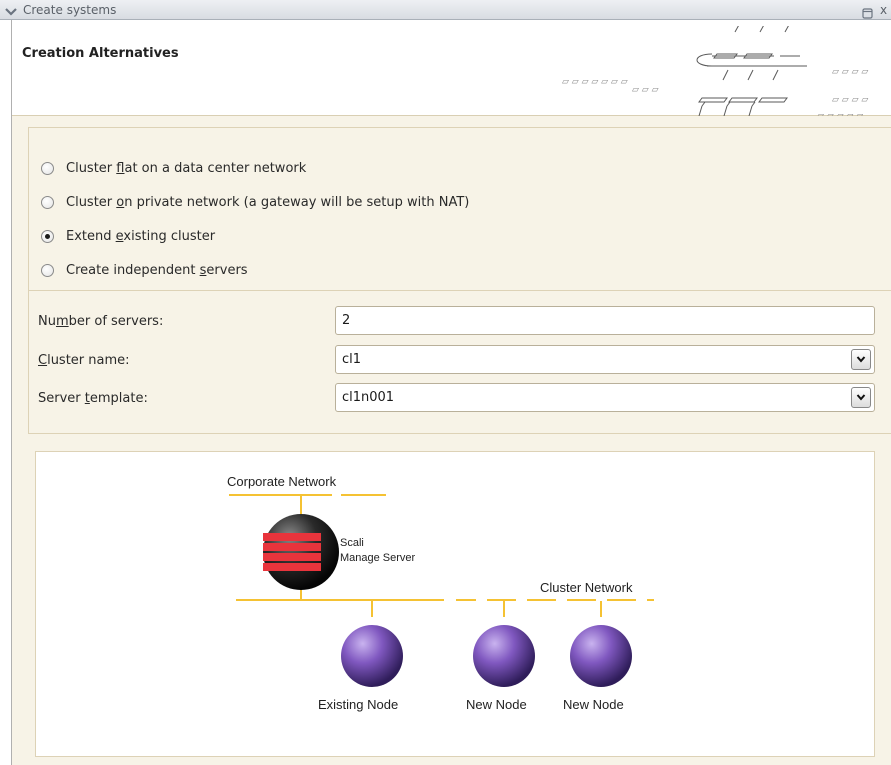 The height and width of the screenshot is (765, 891). Describe the element at coordinates (358, 704) in the screenshot. I see `existing-node-label: Existing Node` at that location.